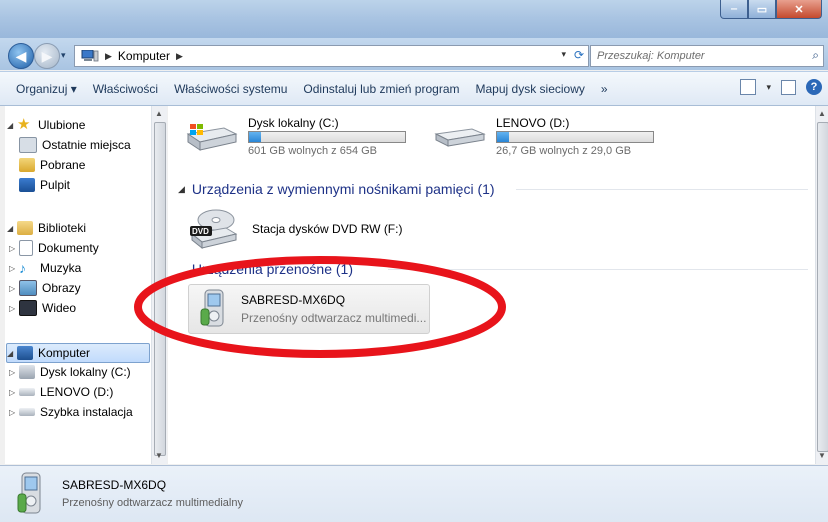 Image resolution: width=828 pixels, height=522 pixels. What do you see at coordinates (59, 308) in the screenshot?
I see `nav-videos-label: Wideo` at bounding box center [59, 308].